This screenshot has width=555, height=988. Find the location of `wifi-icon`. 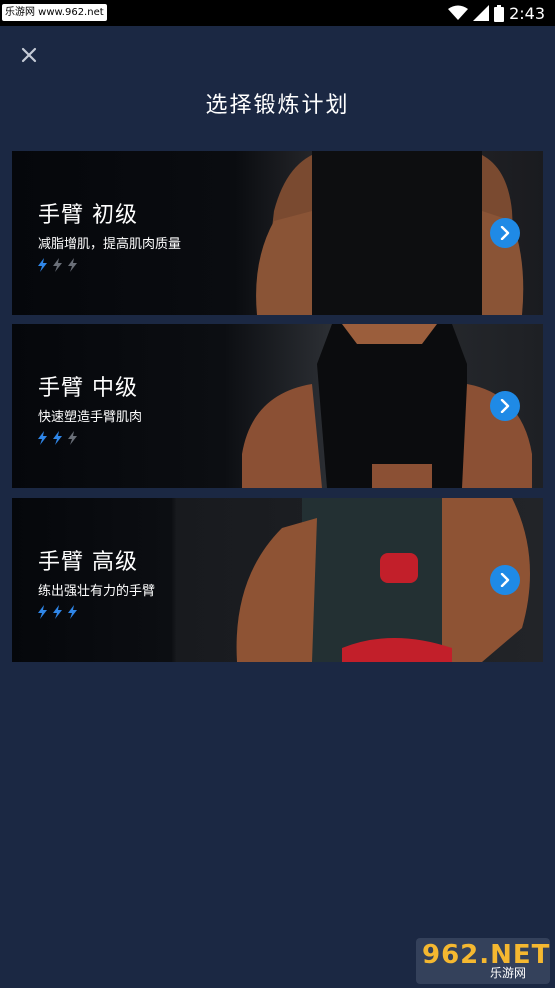

wifi-icon is located at coordinates (458, 12).